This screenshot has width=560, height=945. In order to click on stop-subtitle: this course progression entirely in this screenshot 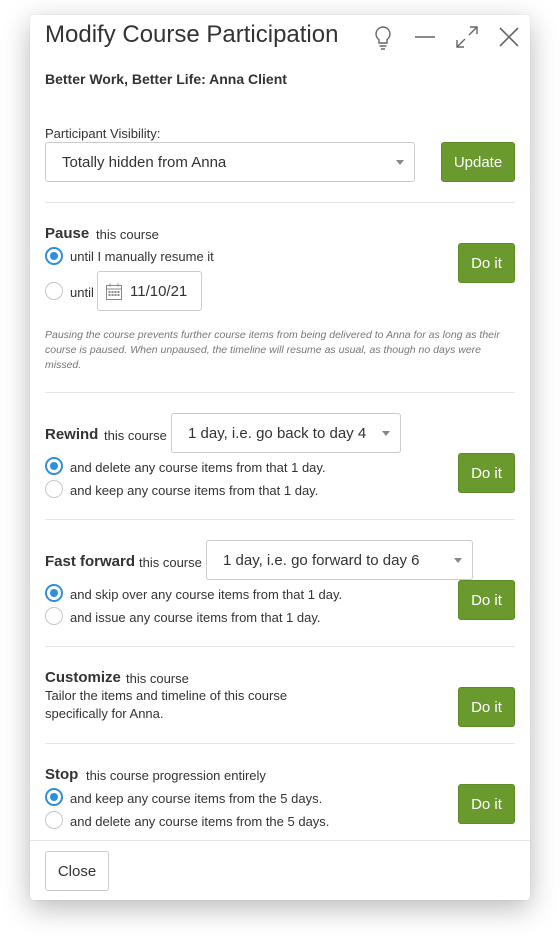, I will do `click(176, 775)`.